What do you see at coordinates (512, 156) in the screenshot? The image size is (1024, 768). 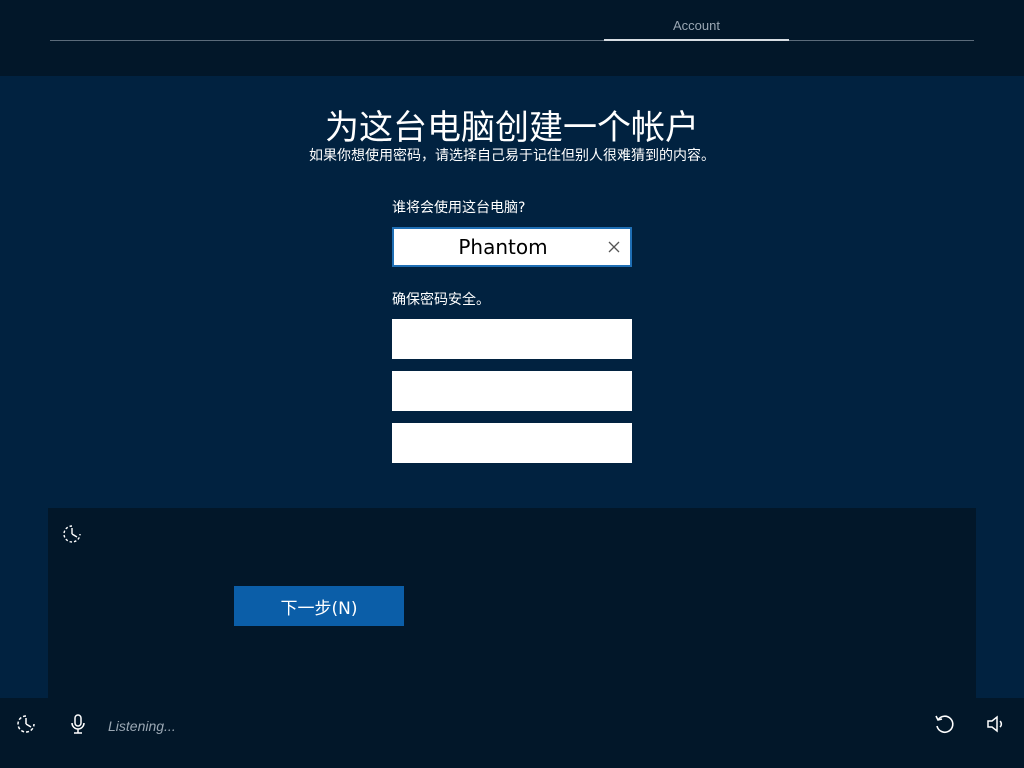 I see `page-subtitle: 如果你想使用密码，请选择自己易于记住但别人很难猜到的内容。` at bounding box center [512, 156].